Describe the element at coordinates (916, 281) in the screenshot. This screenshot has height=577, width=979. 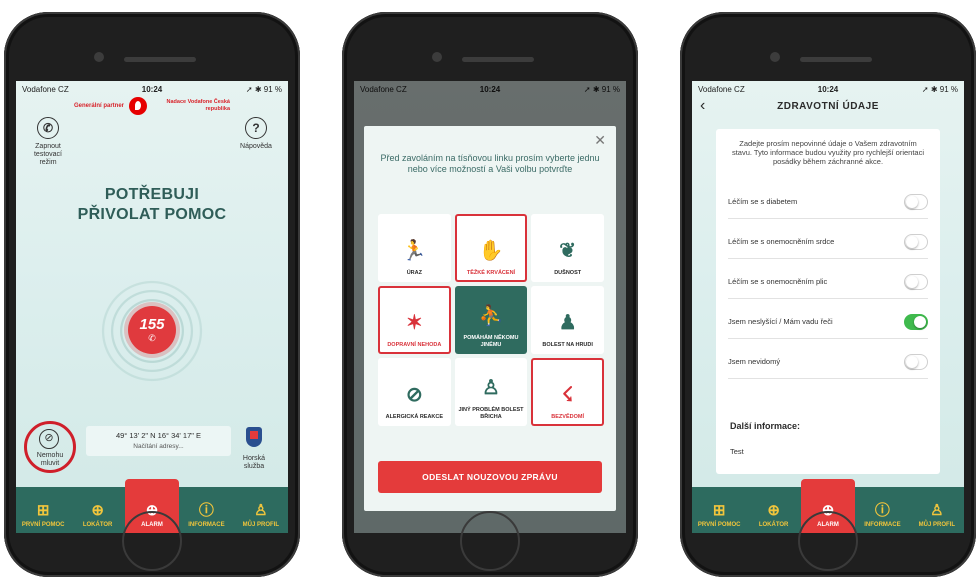
I see `lungs-toggle` at that location.